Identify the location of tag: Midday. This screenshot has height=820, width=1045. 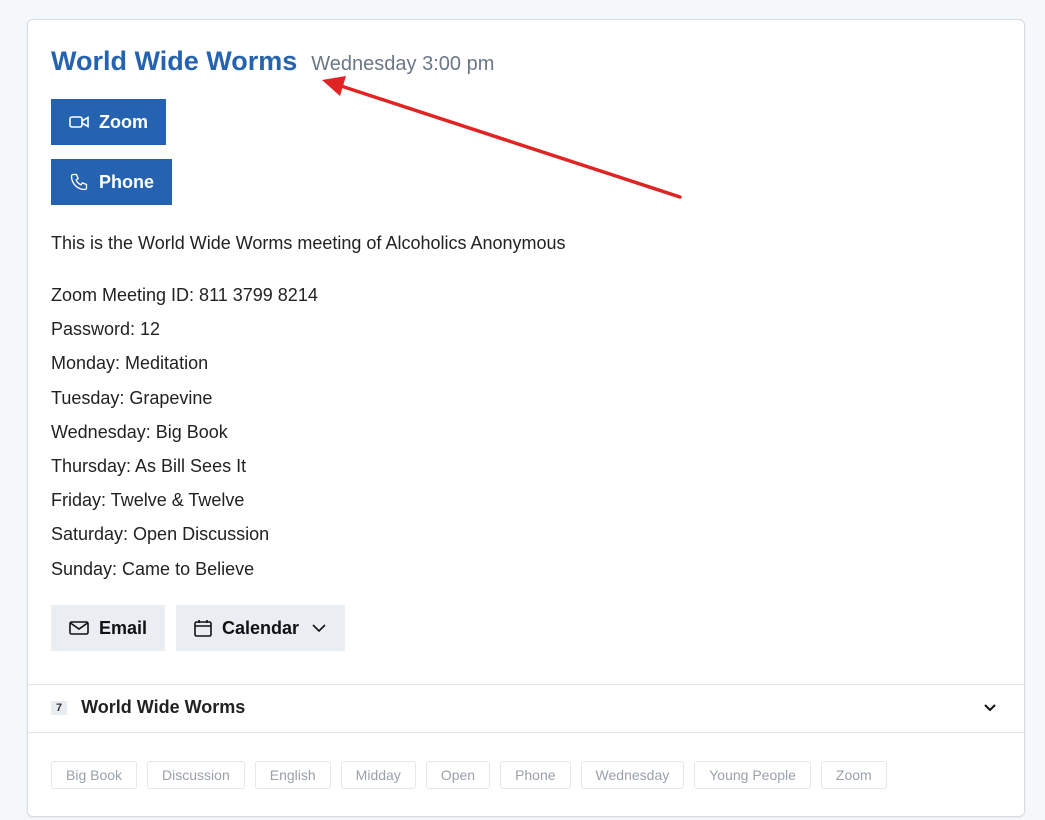
(378, 775).